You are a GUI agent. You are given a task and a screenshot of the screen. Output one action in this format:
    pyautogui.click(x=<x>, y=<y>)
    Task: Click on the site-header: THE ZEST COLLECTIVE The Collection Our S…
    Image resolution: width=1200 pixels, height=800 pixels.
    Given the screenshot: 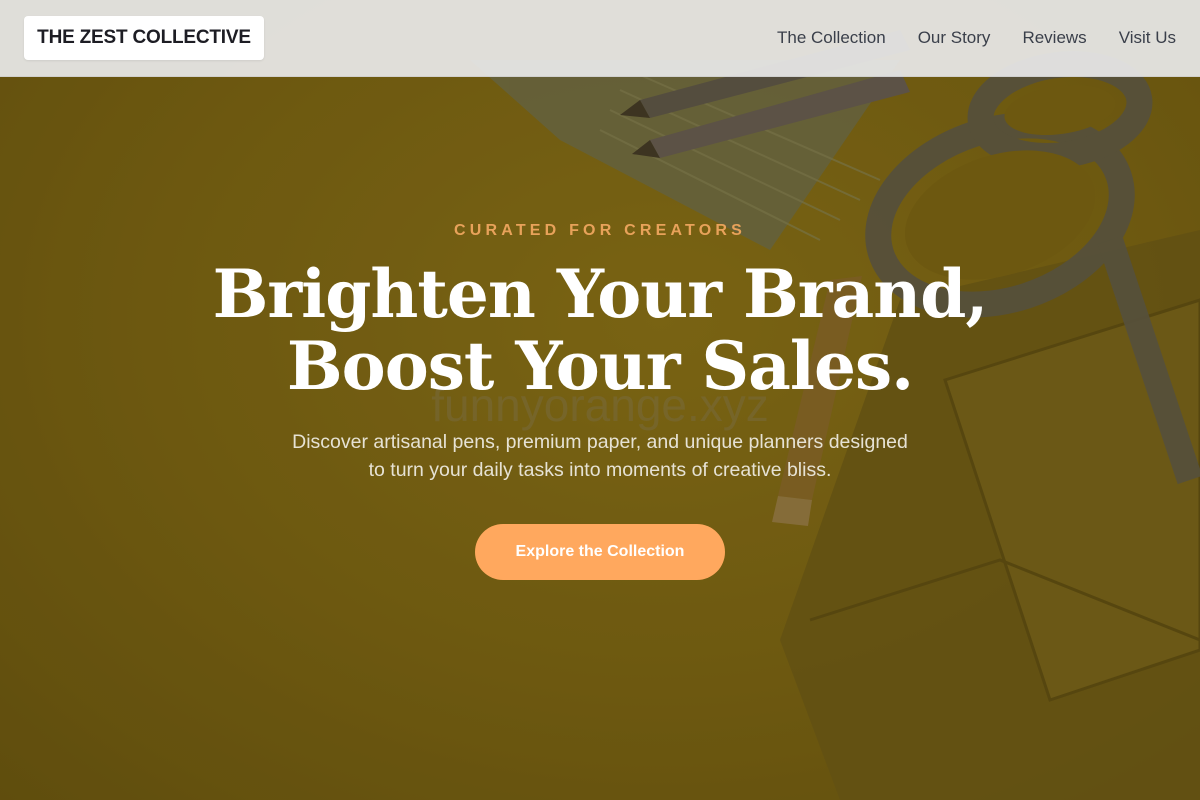 What is the action you would take?
    pyautogui.click(x=600, y=38)
    